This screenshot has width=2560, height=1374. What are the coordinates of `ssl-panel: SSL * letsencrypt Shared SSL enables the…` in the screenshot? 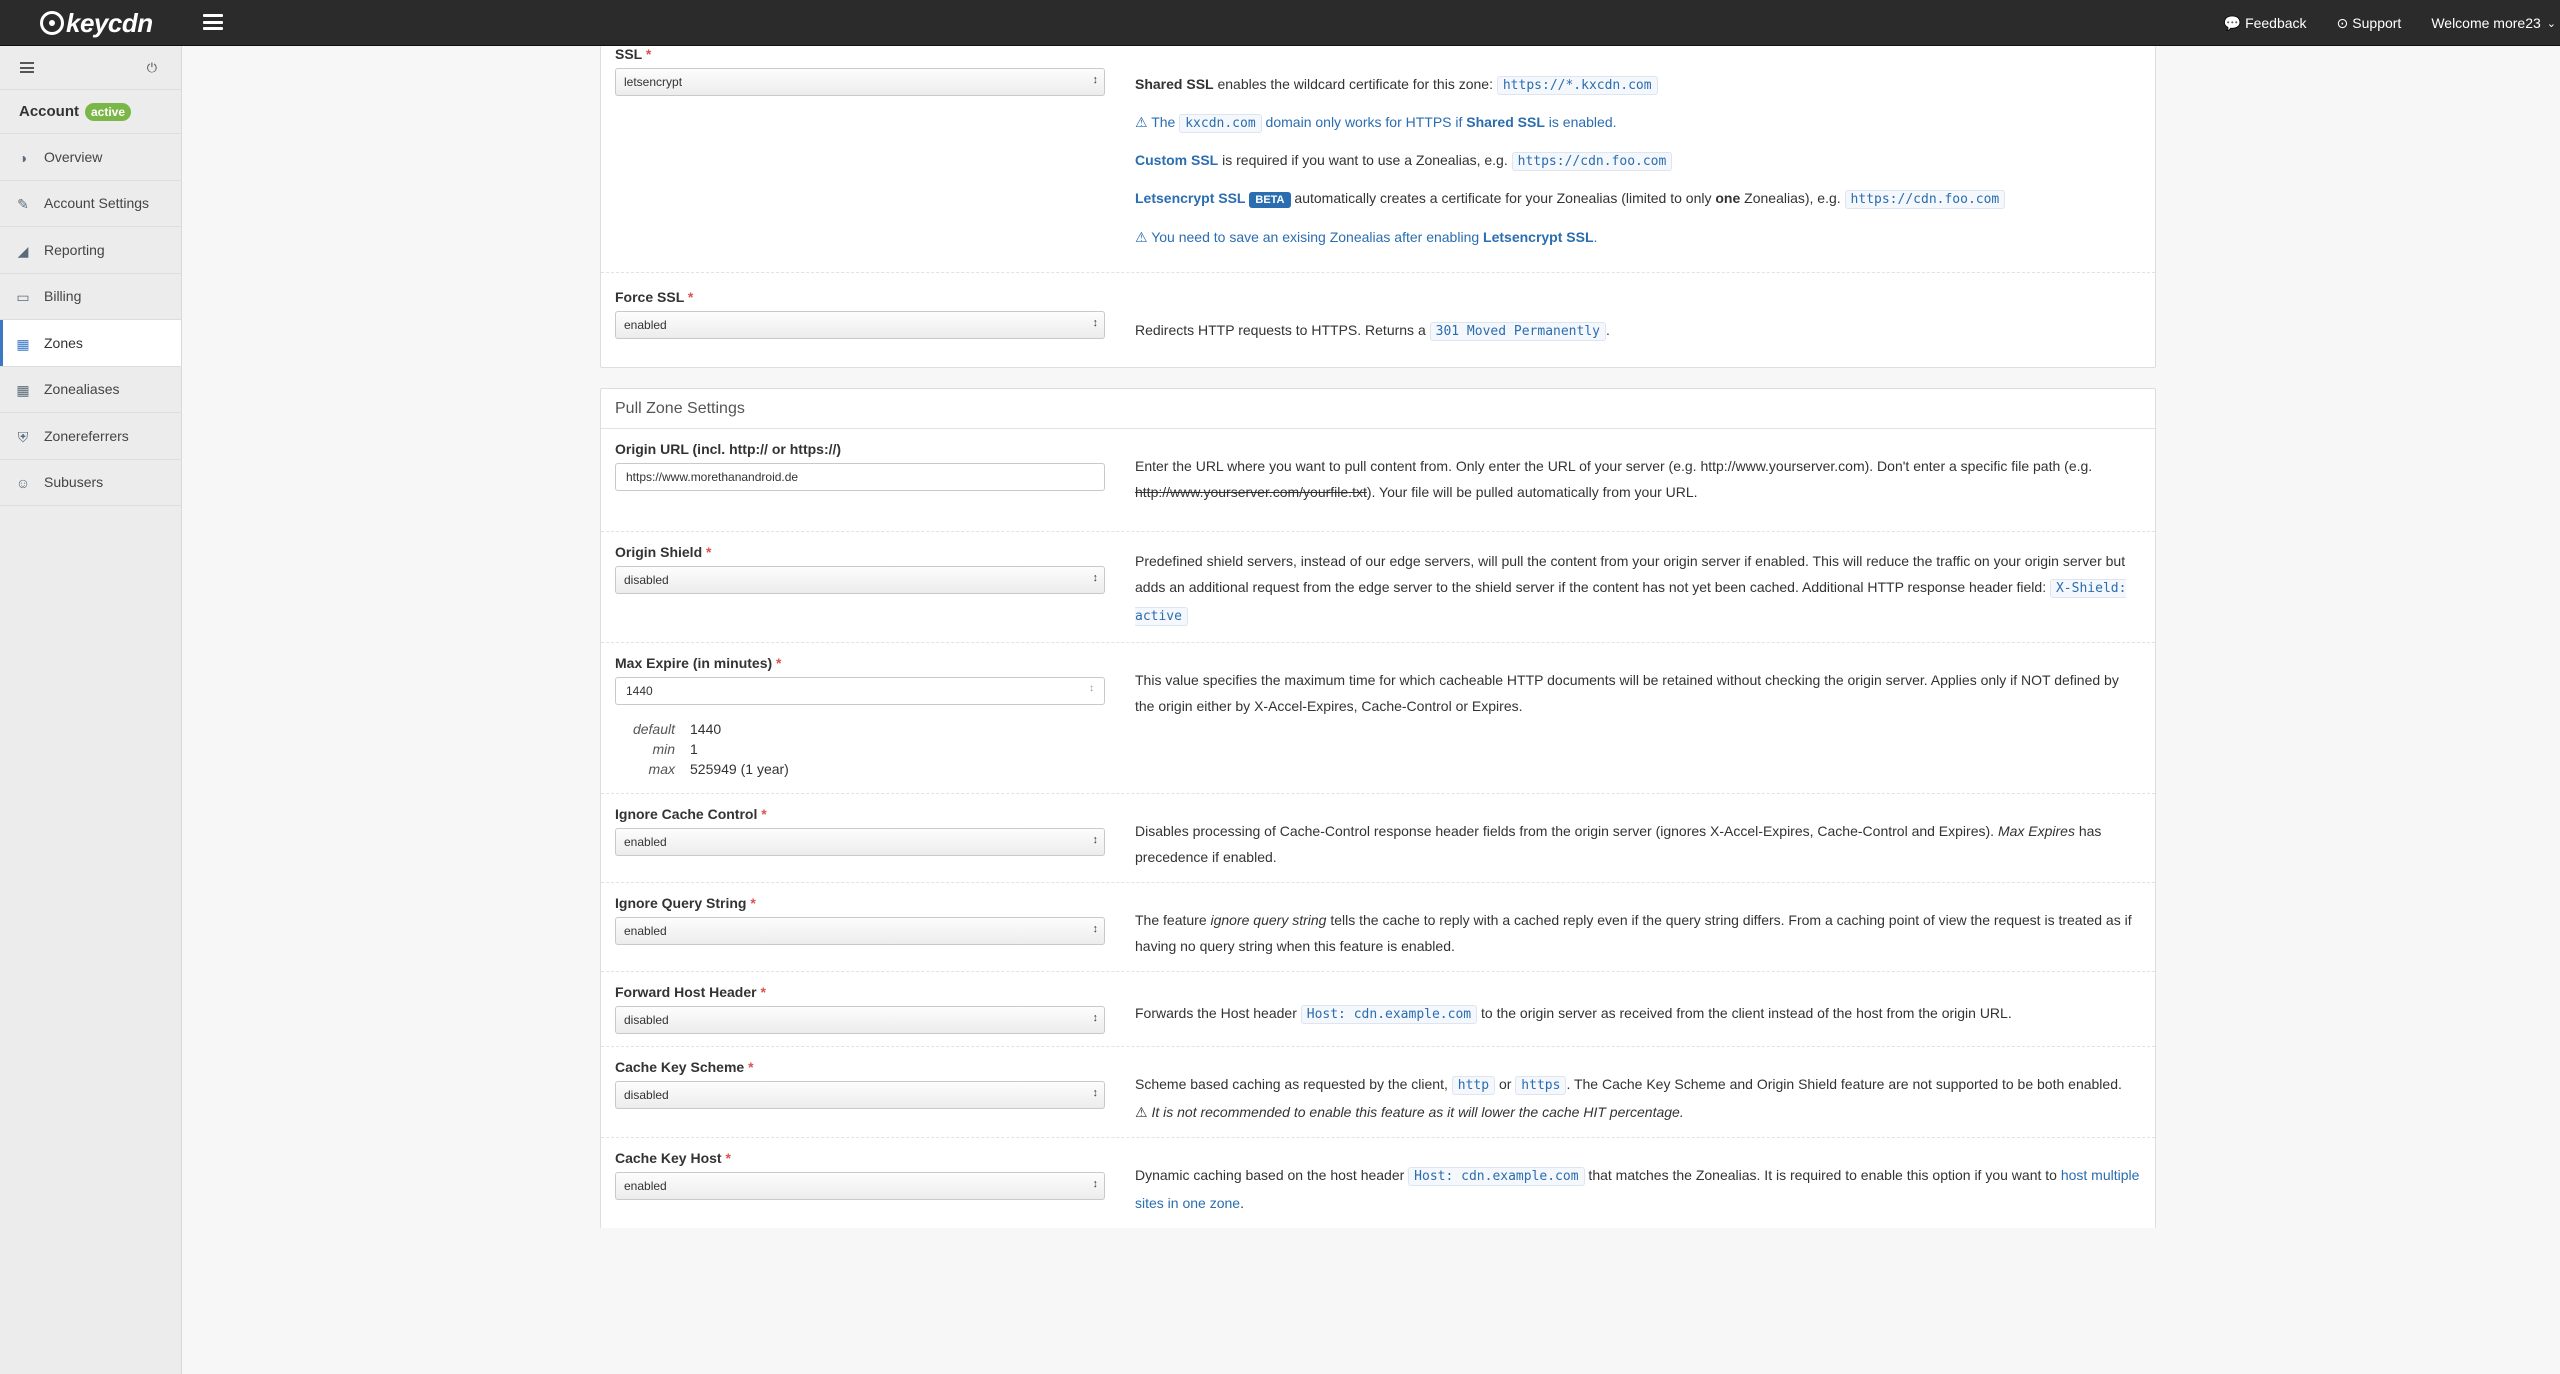 It's located at (1378, 207).